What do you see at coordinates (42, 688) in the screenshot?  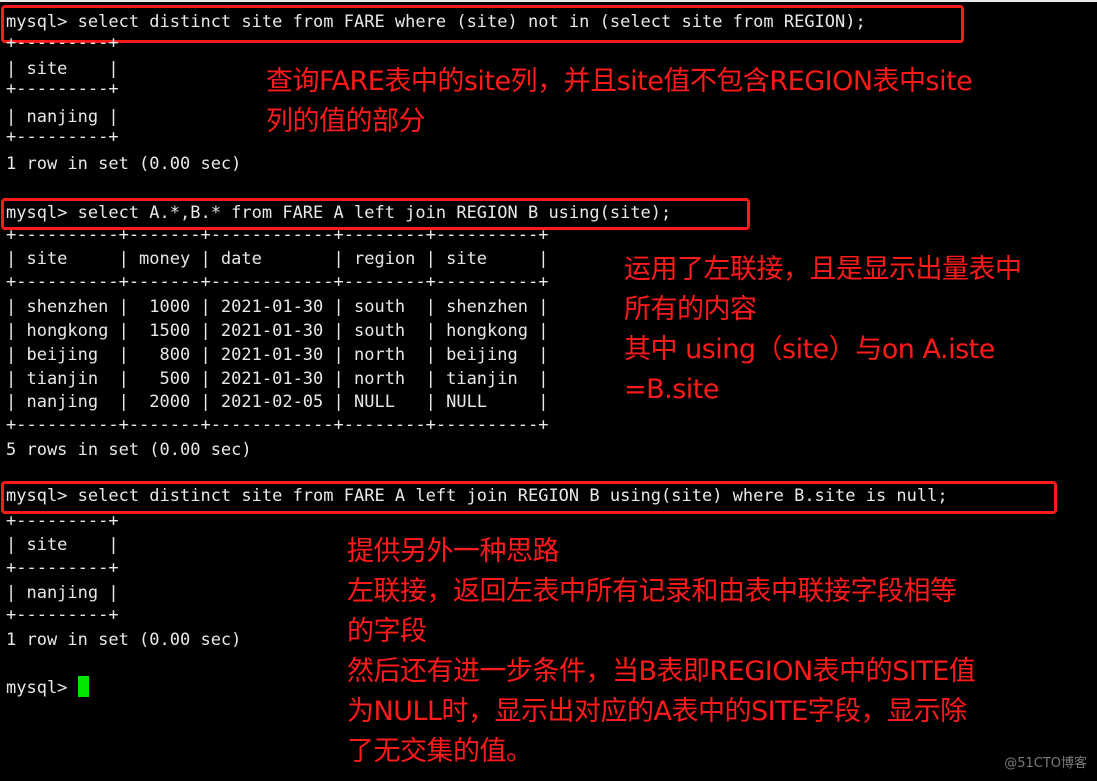 I see `prompt-label: mysql>` at bounding box center [42, 688].